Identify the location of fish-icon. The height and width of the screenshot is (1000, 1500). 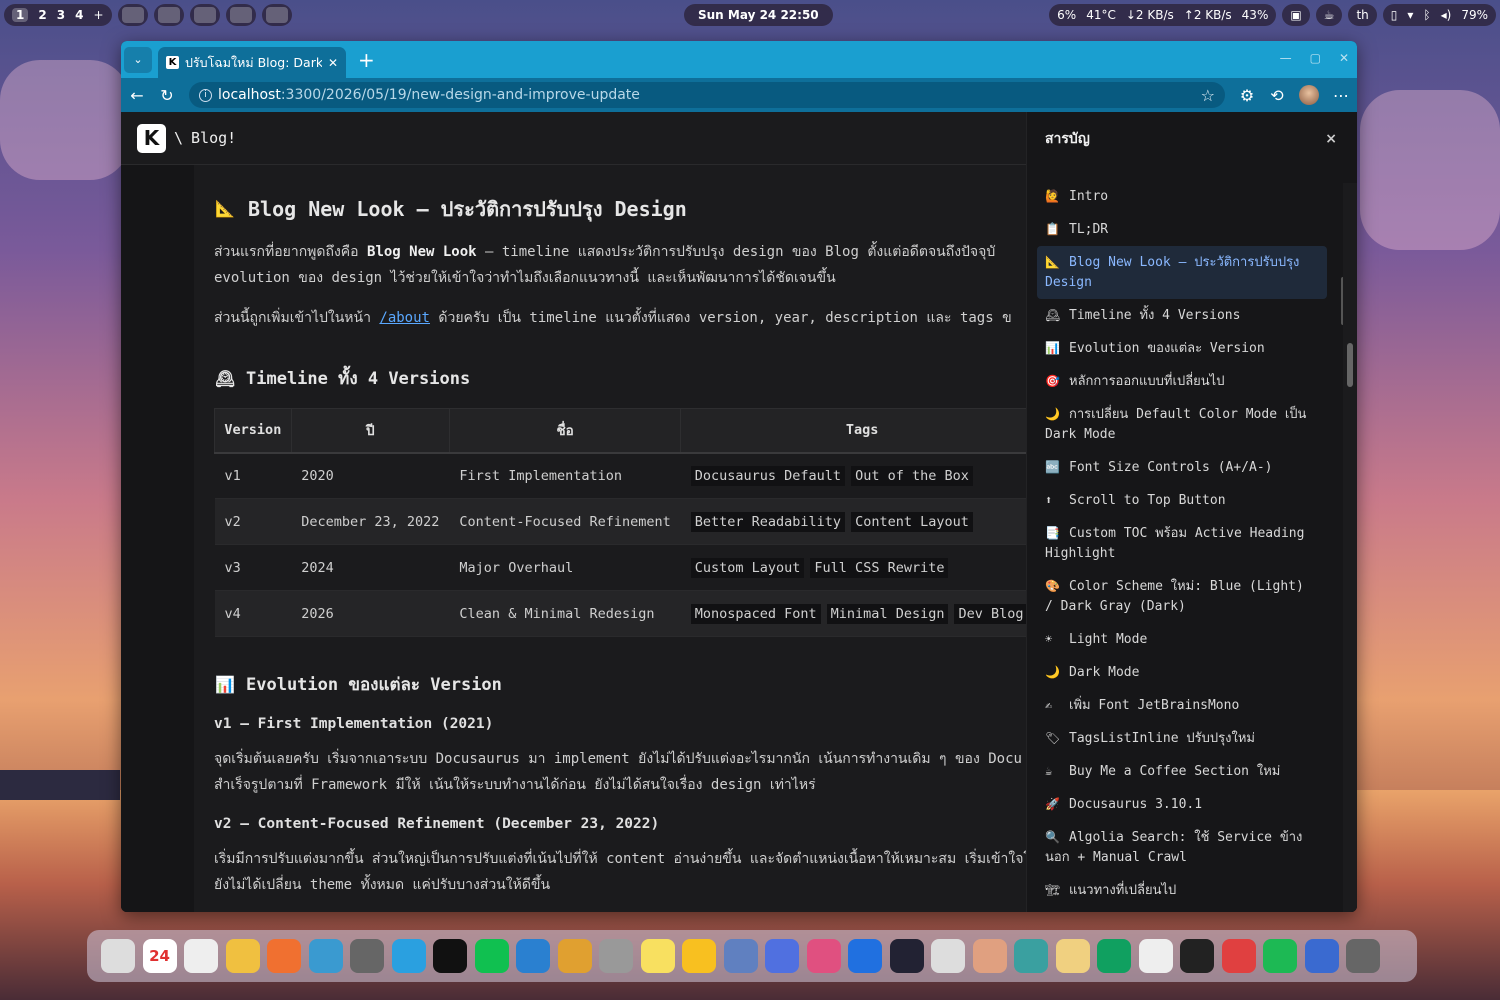
(325, 956).